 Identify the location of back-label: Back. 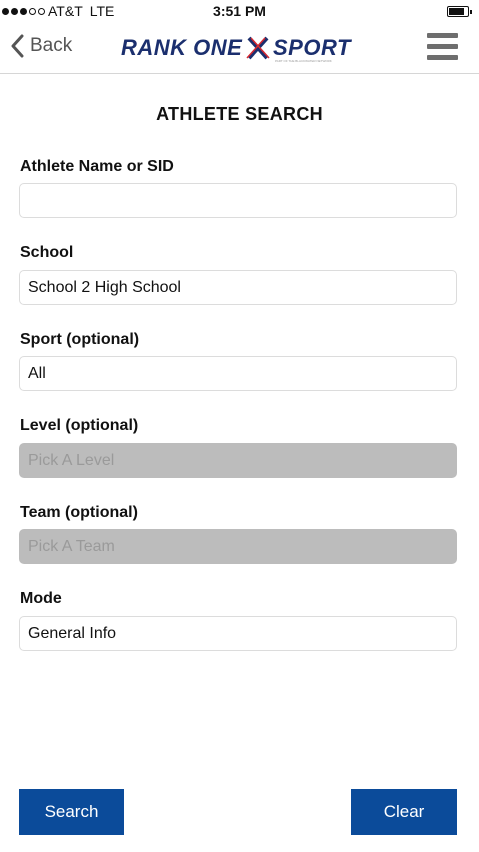
(51, 45).